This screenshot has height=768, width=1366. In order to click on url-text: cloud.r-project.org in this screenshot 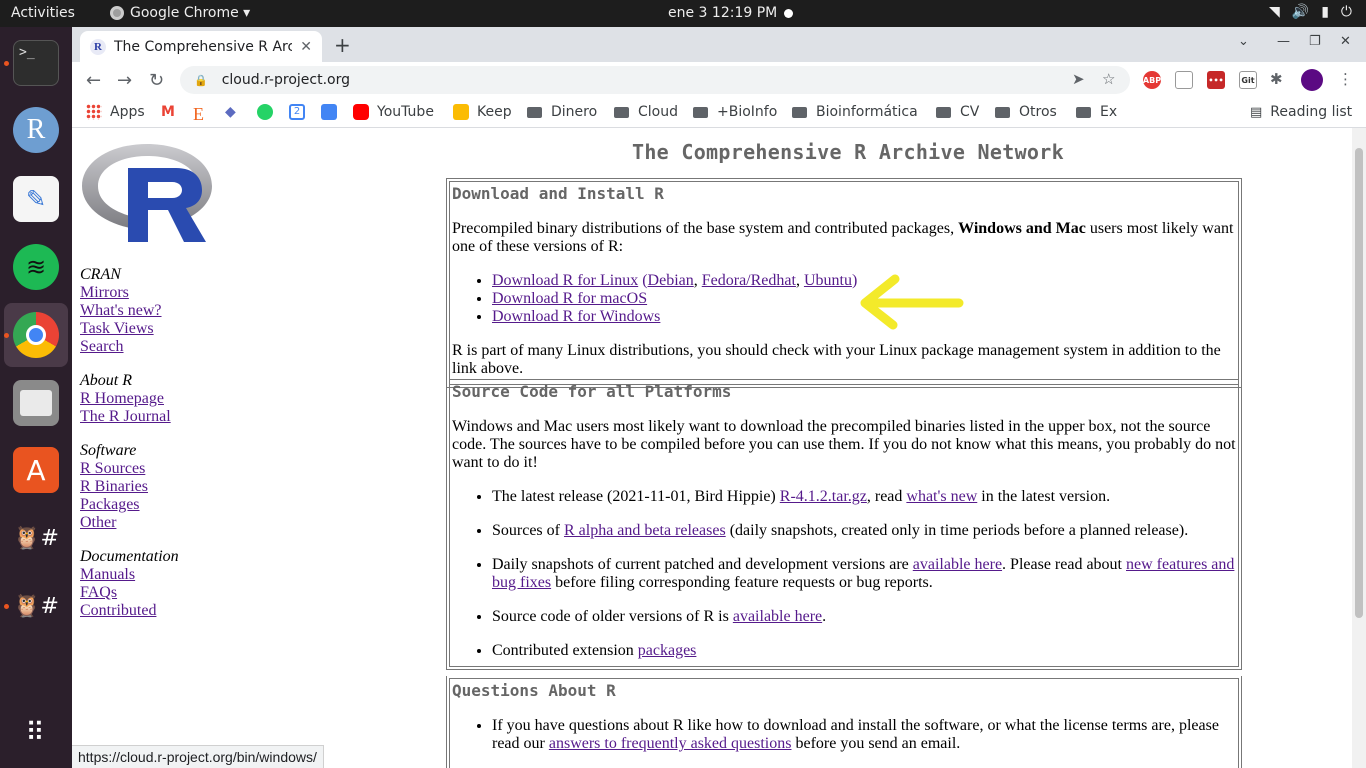, I will do `click(286, 80)`.